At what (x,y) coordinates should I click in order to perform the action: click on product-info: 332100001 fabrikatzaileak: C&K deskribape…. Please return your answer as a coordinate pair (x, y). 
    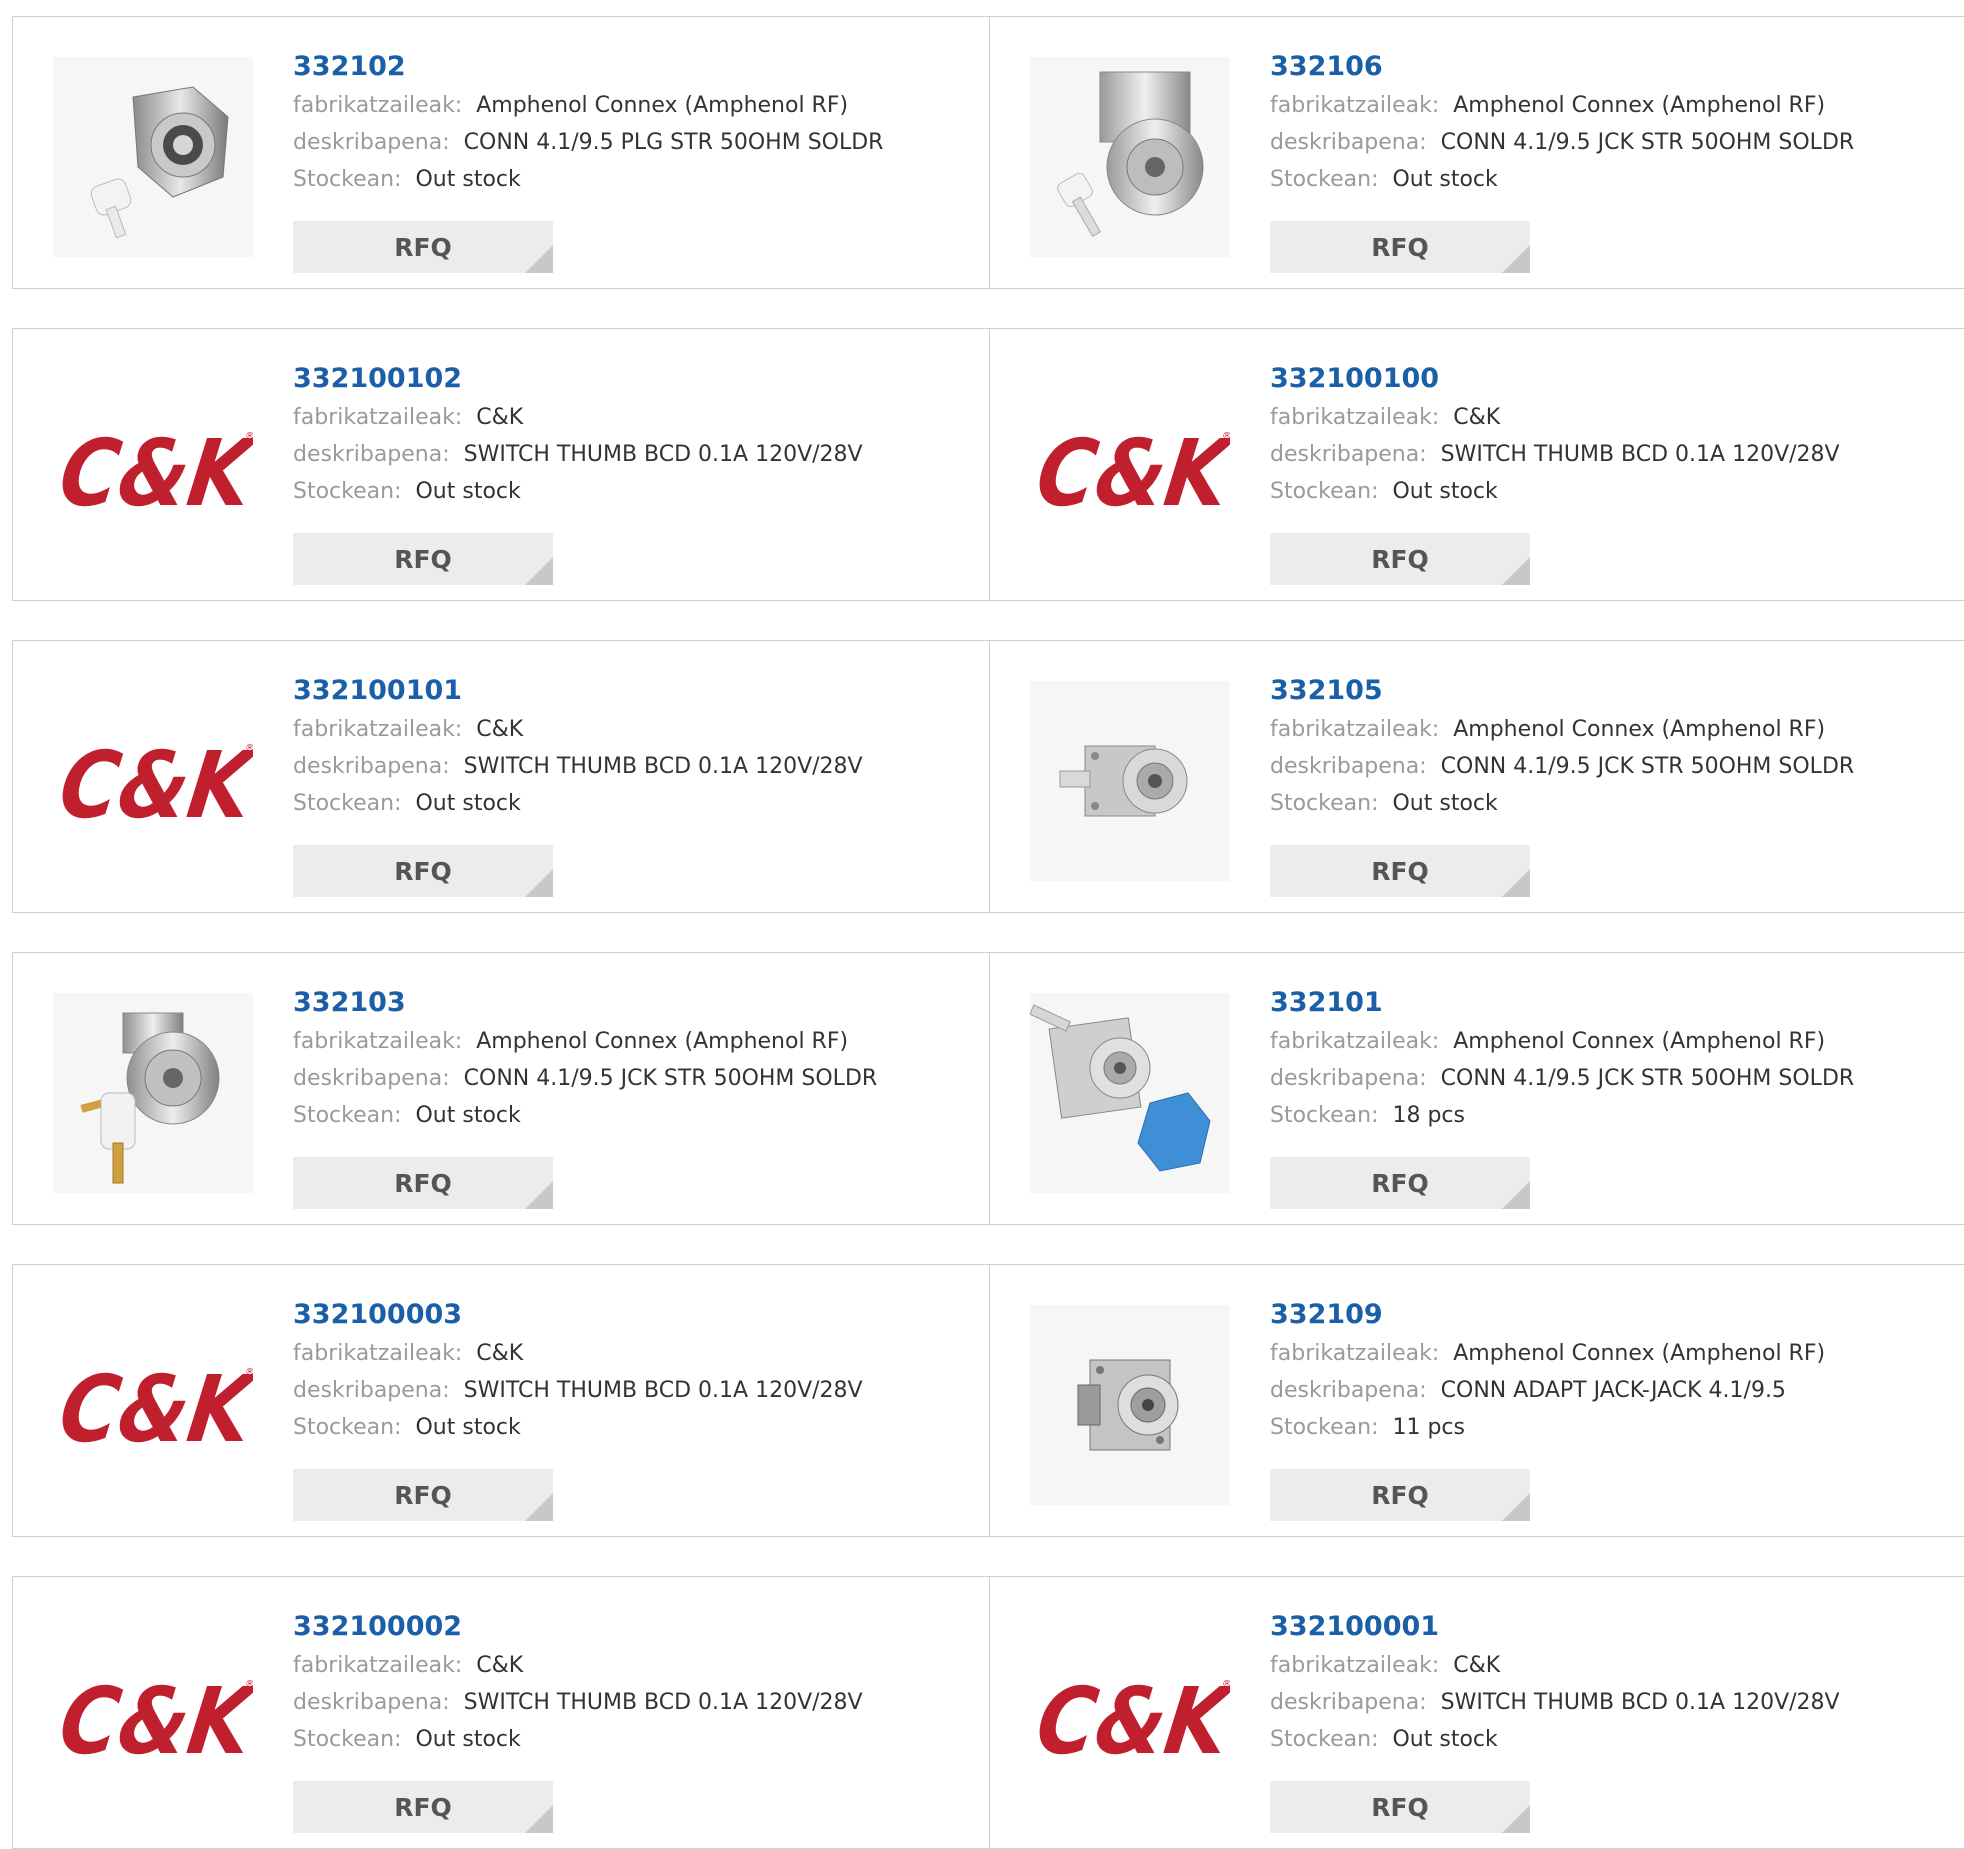
    Looking at the image, I should click on (1555, 1682).